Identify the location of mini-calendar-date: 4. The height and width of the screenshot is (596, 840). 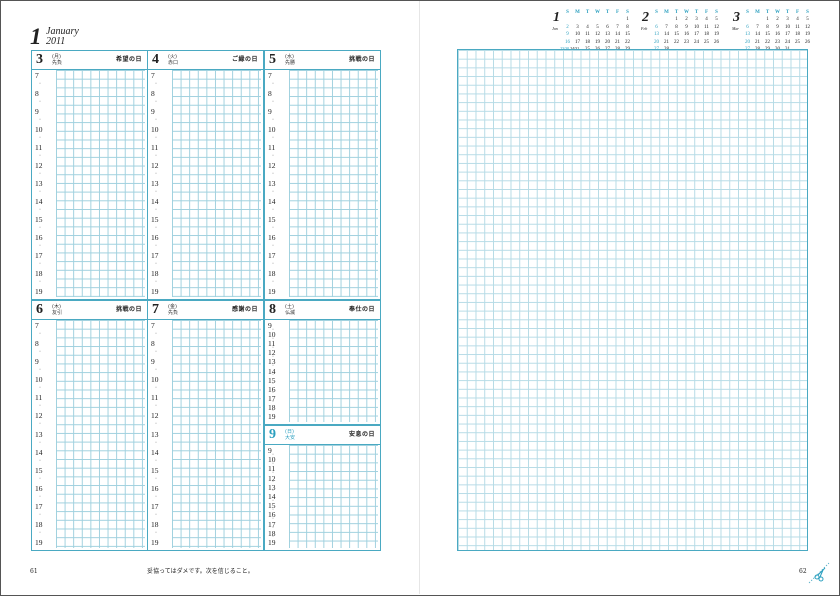
(706, 19).